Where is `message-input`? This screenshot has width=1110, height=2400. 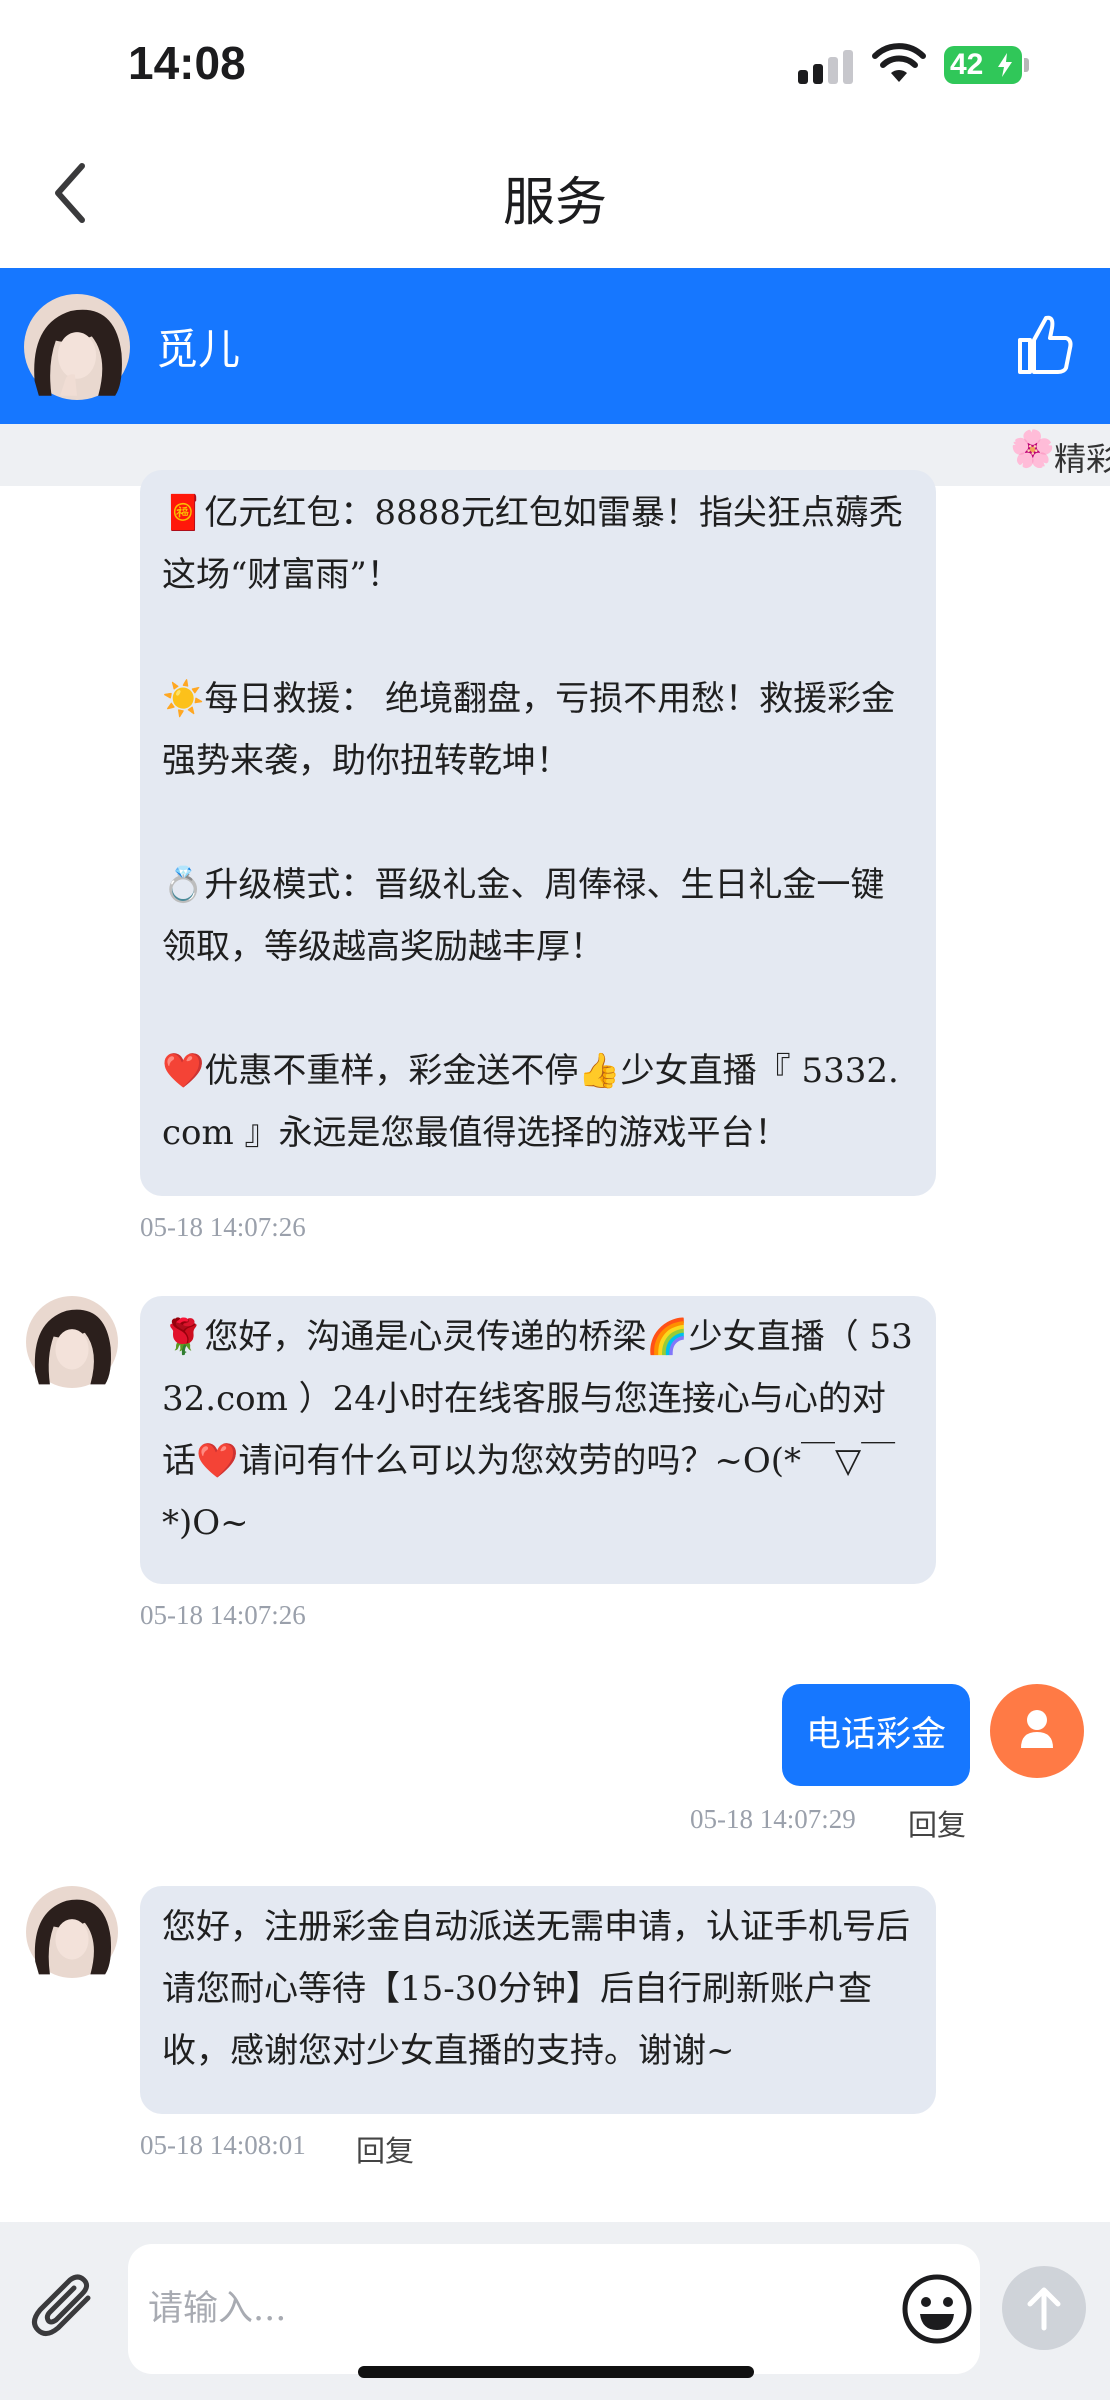
message-input is located at coordinates (554, 2309).